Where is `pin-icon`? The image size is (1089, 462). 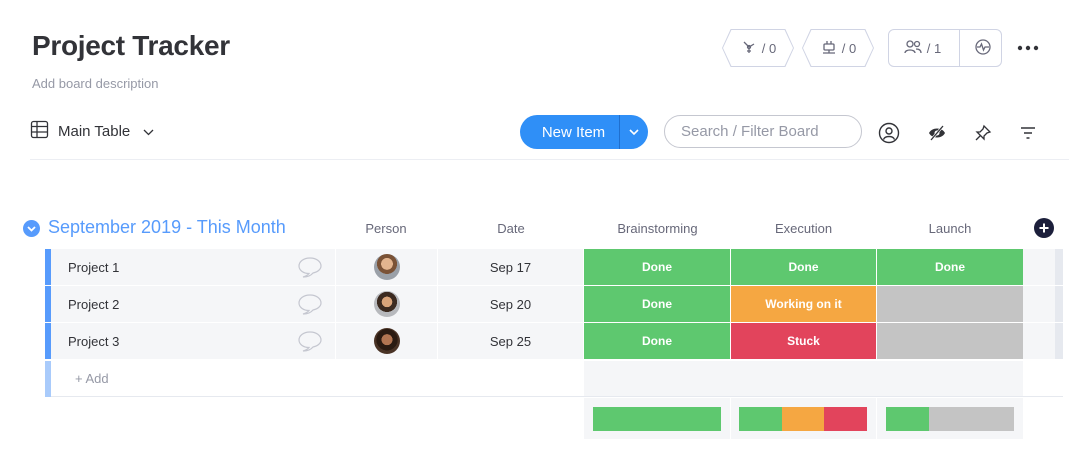 pin-icon is located at coordinates (983, 133).